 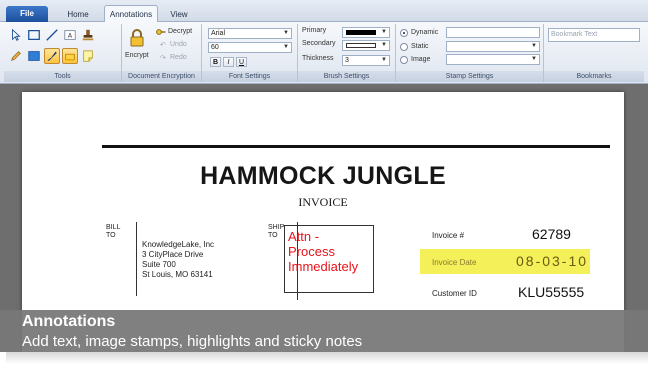 I want to click on invoice-number-value: 62789, so click(x=551, y=234).